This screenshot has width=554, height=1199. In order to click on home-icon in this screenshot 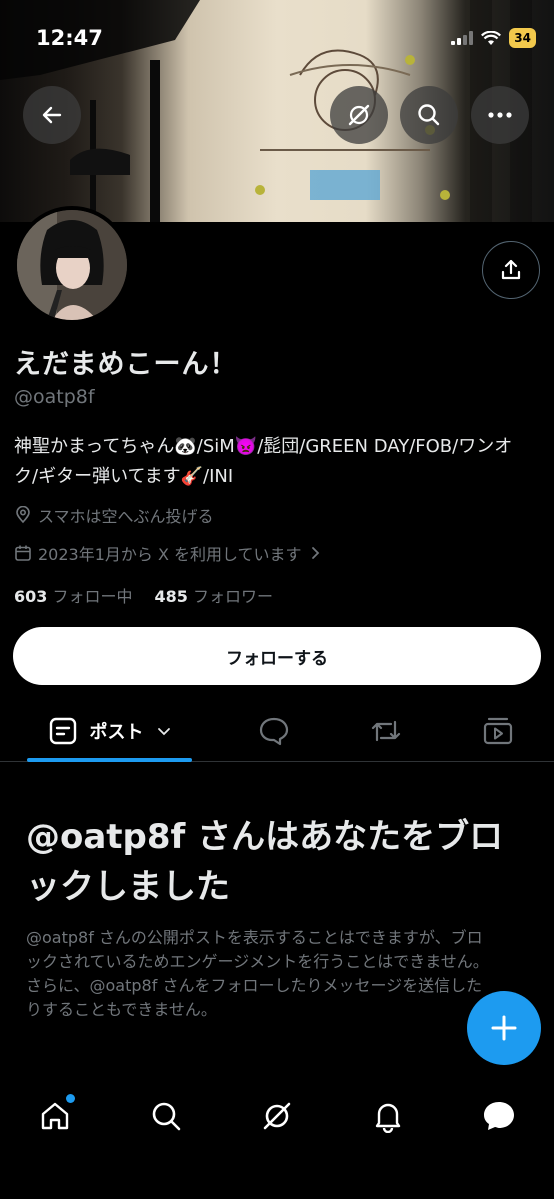, I will do `click(55, 1116)`.